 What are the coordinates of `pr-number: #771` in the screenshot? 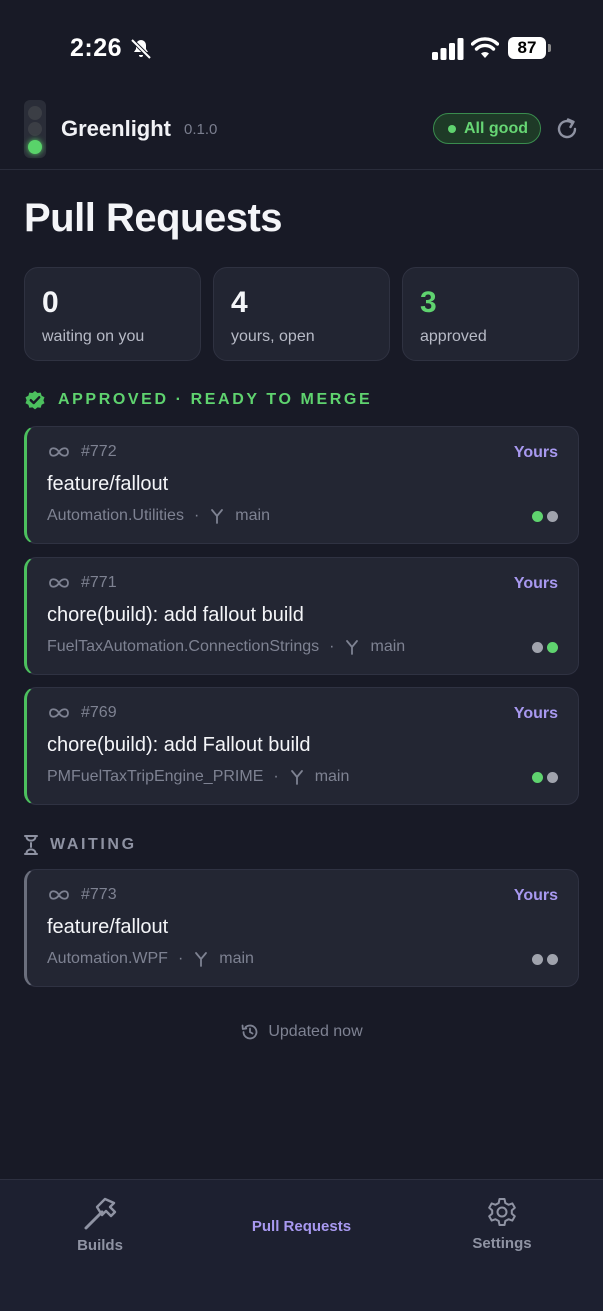 It's located at (99, 582).